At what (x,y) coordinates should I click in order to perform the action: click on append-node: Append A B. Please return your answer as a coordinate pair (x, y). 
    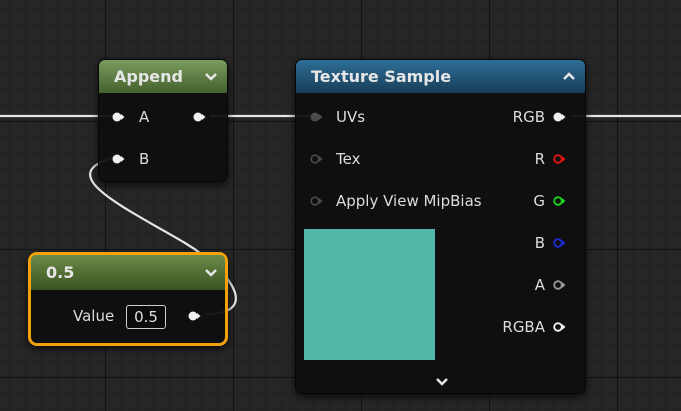
    Looking at the image, I should click on (163, 120).